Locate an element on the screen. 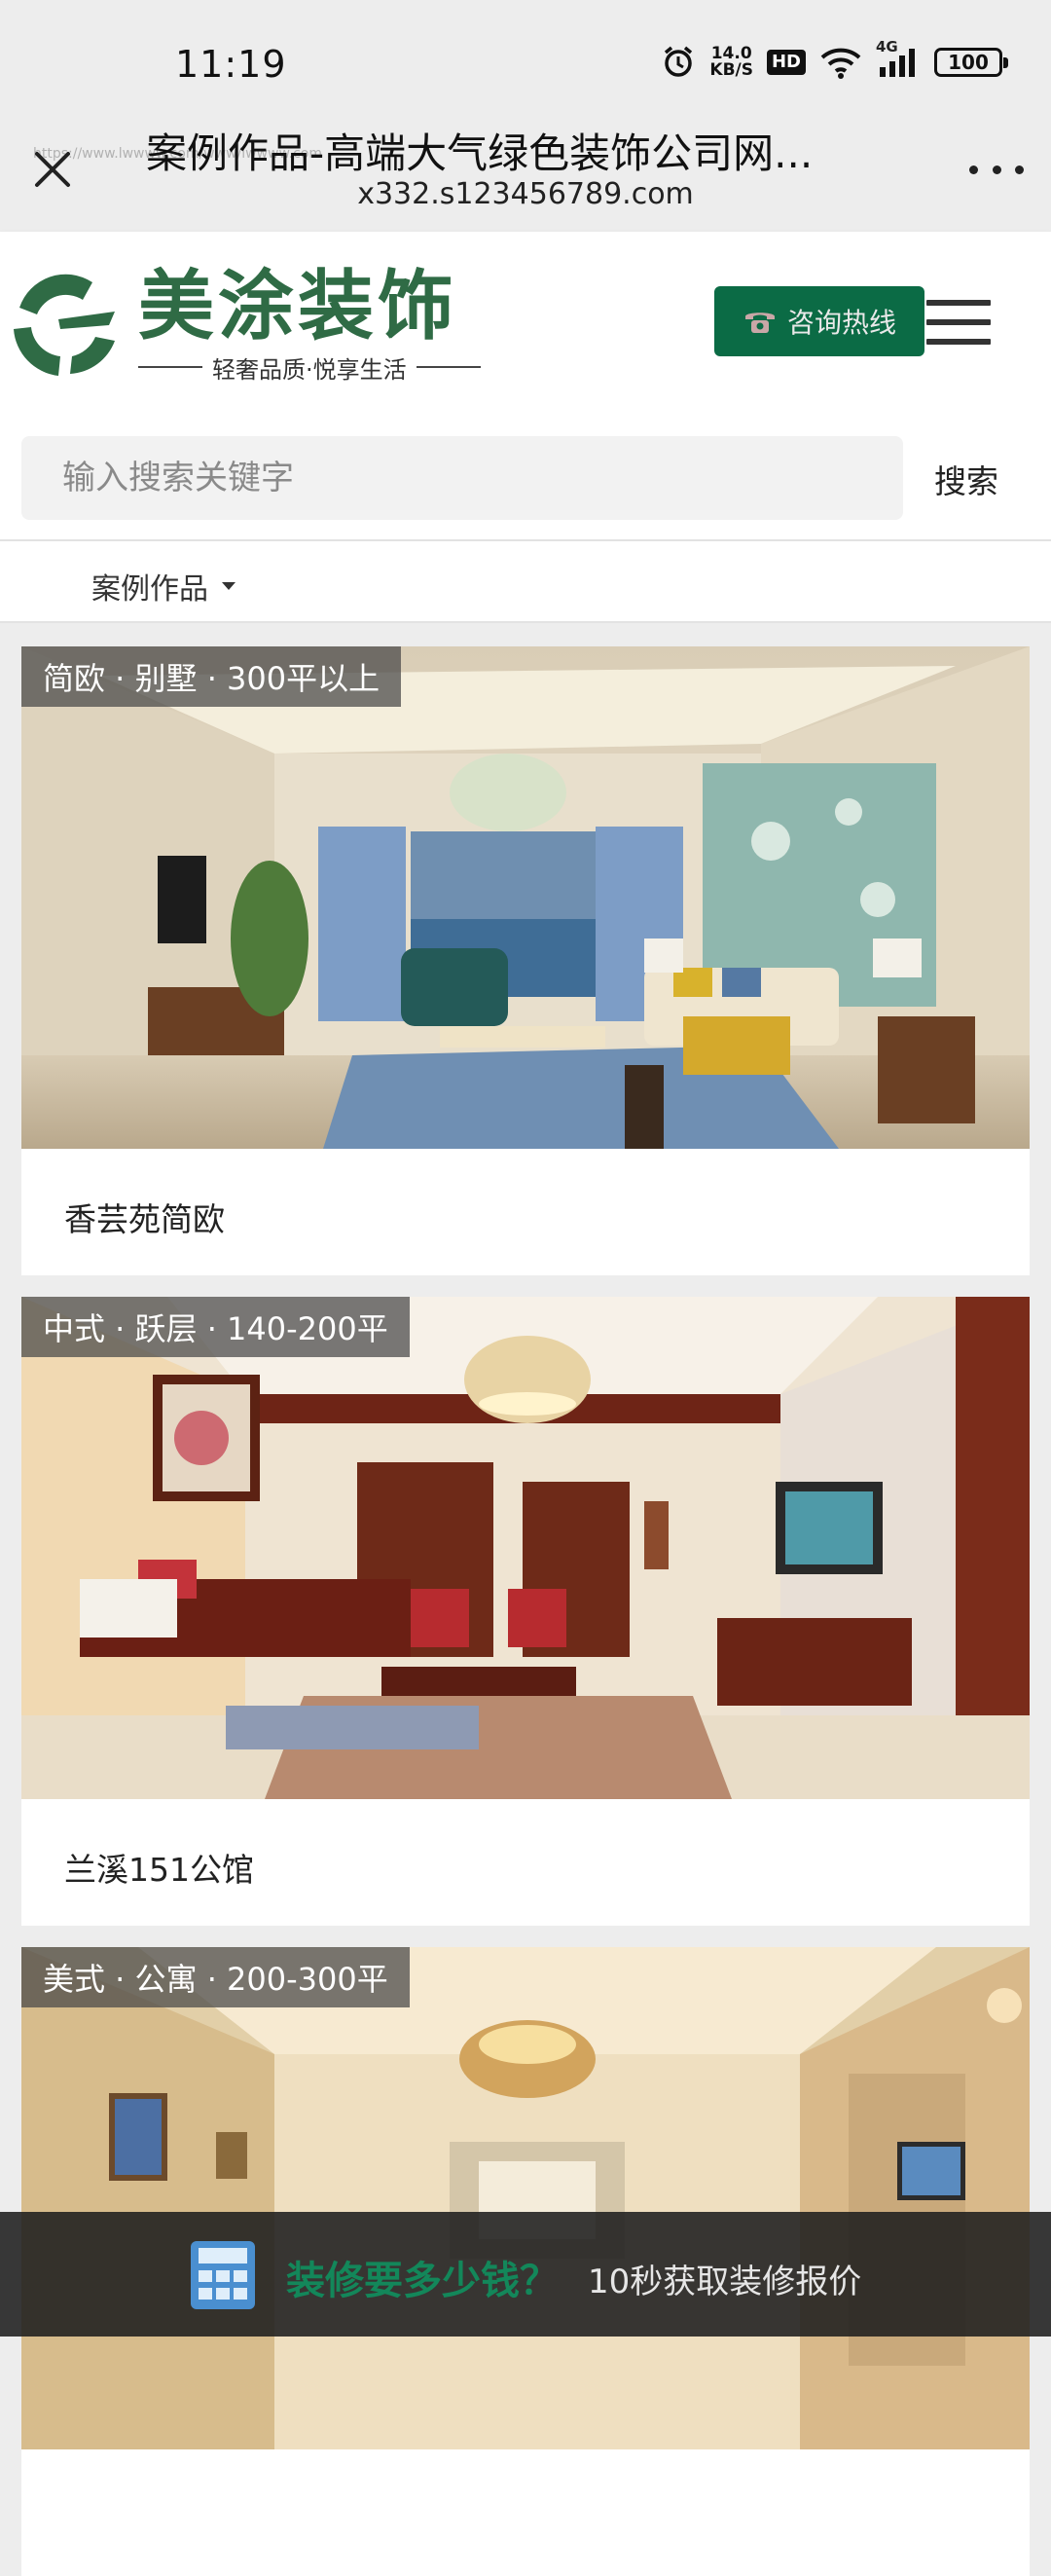 The width and height of the screenshot is (1051, 2576). banner-title: 装修要多少钱？ is located at coordinates (422, 2281).